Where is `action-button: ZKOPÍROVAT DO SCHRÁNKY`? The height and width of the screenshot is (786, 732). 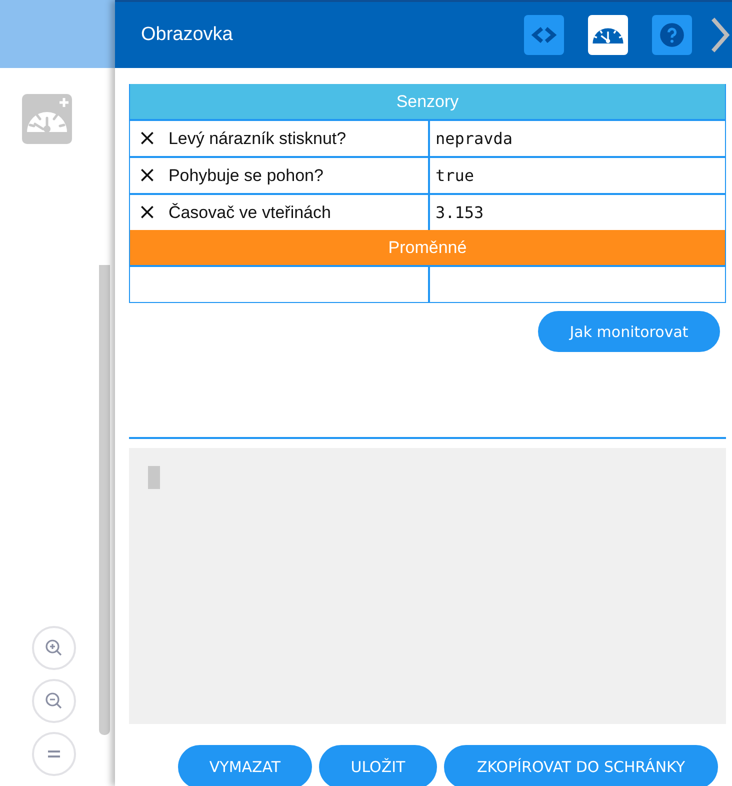 action-button: ZKOPÍROVAT DO SCHRÁNKY is located at coordinates (581, 765).